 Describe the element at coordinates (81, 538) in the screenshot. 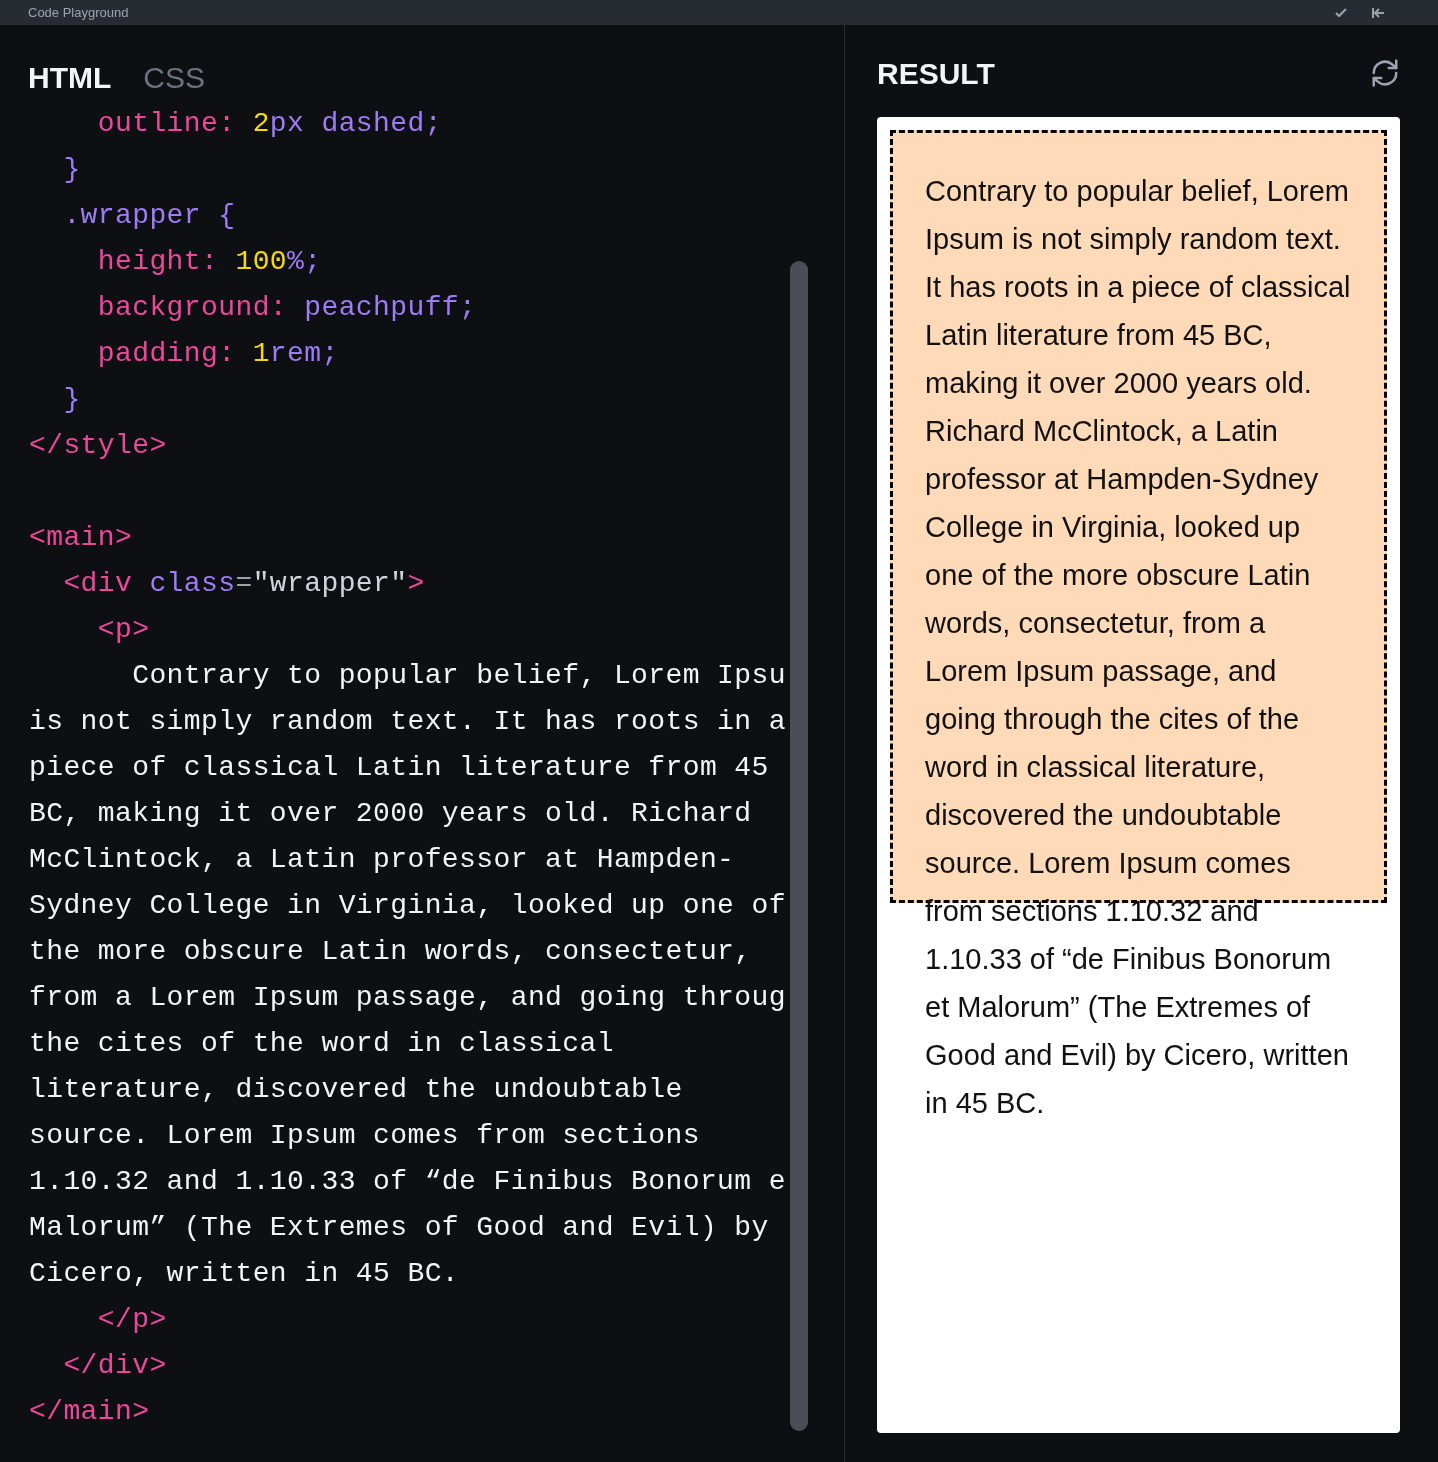

I see `code-line: <main>` at that location.